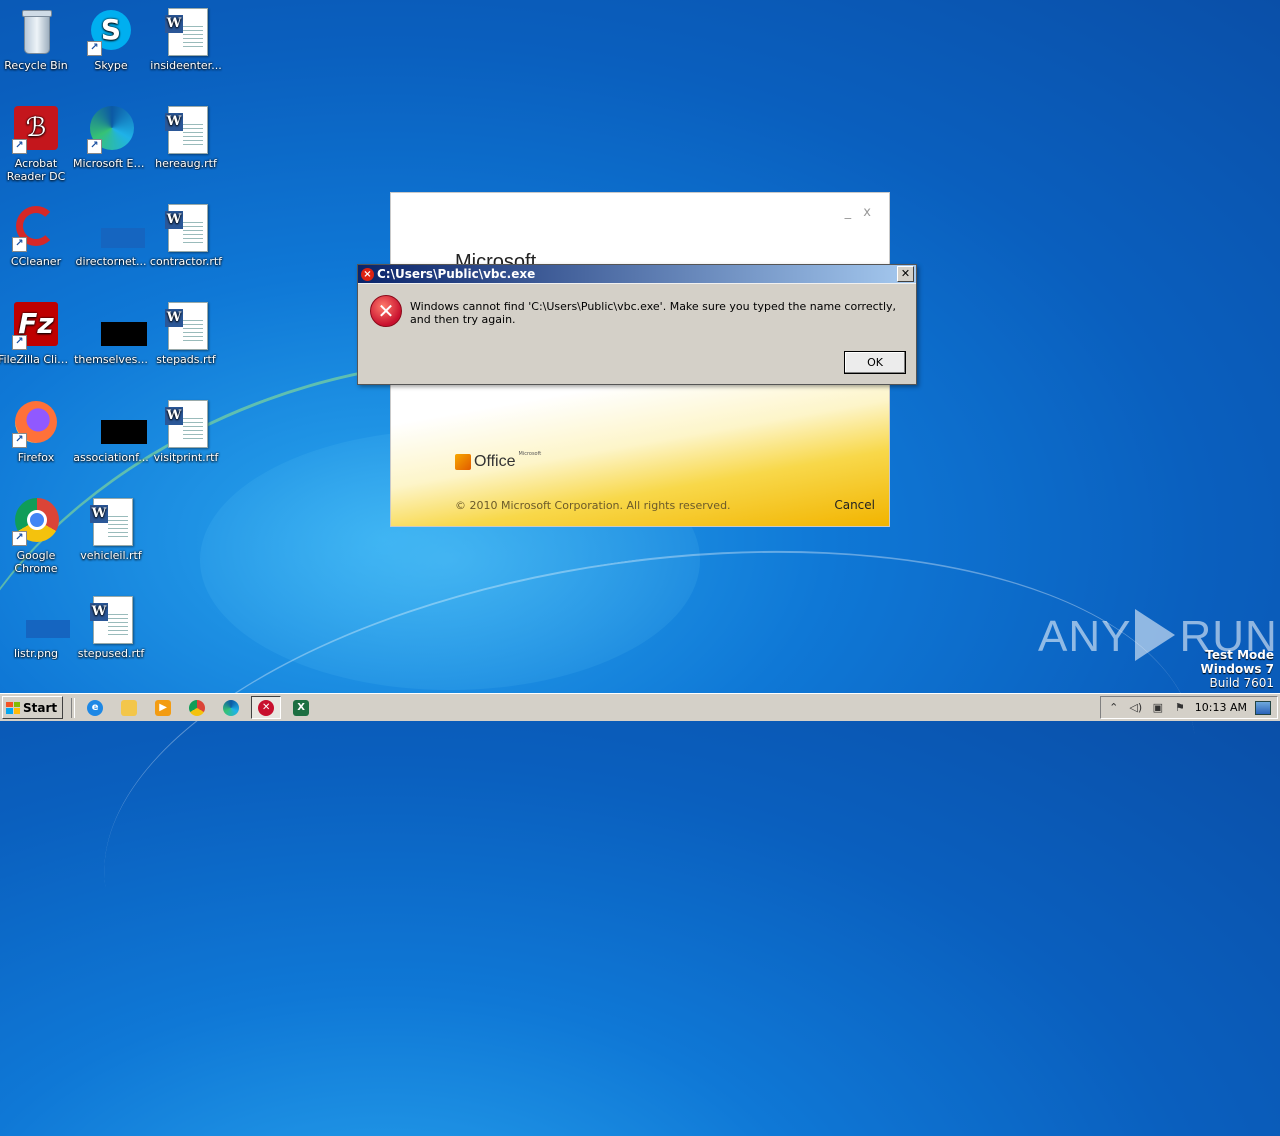  I want to click on taskbar-explorer, so click(129, 707).